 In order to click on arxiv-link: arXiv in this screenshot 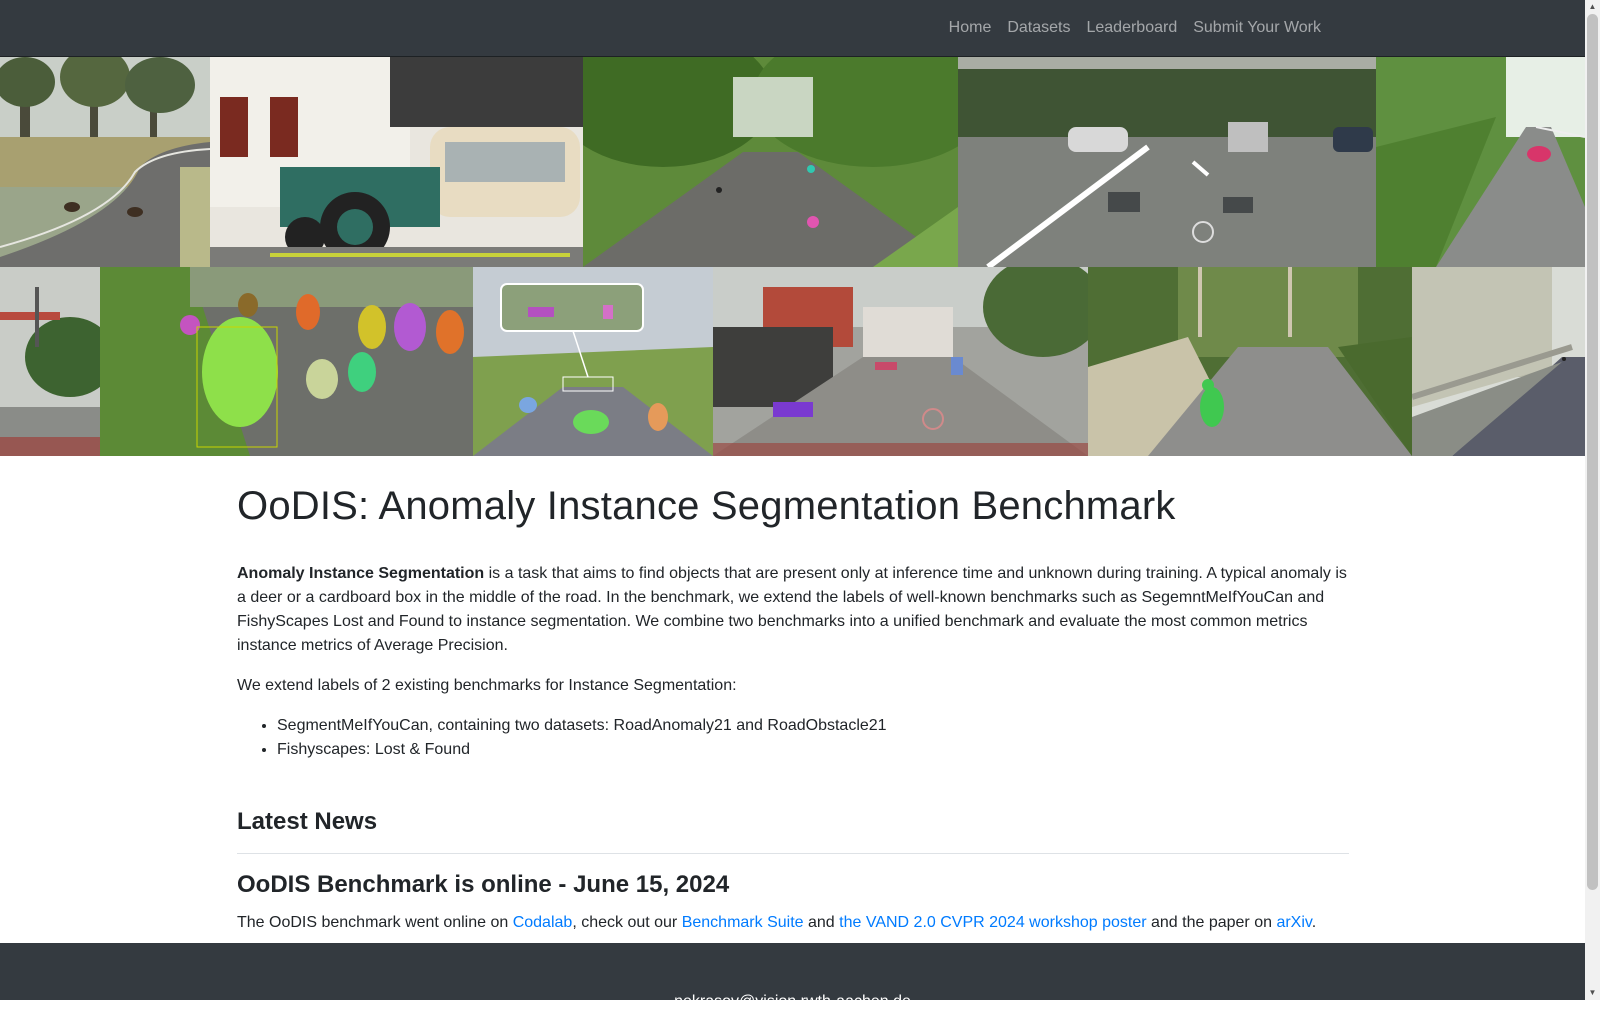, I will do `click(1293, 922)`.